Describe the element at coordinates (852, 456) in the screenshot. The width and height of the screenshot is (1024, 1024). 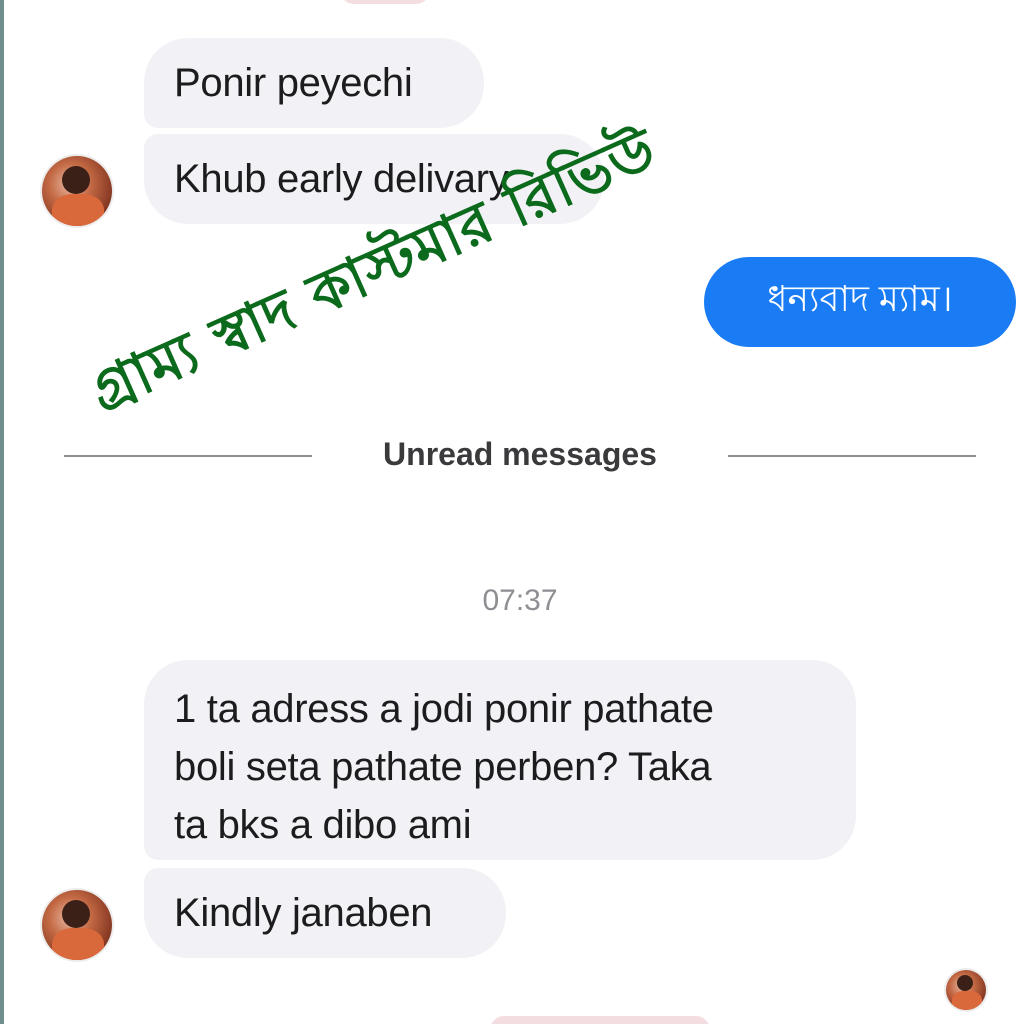
I see `unread-divider-line-right` at that location.